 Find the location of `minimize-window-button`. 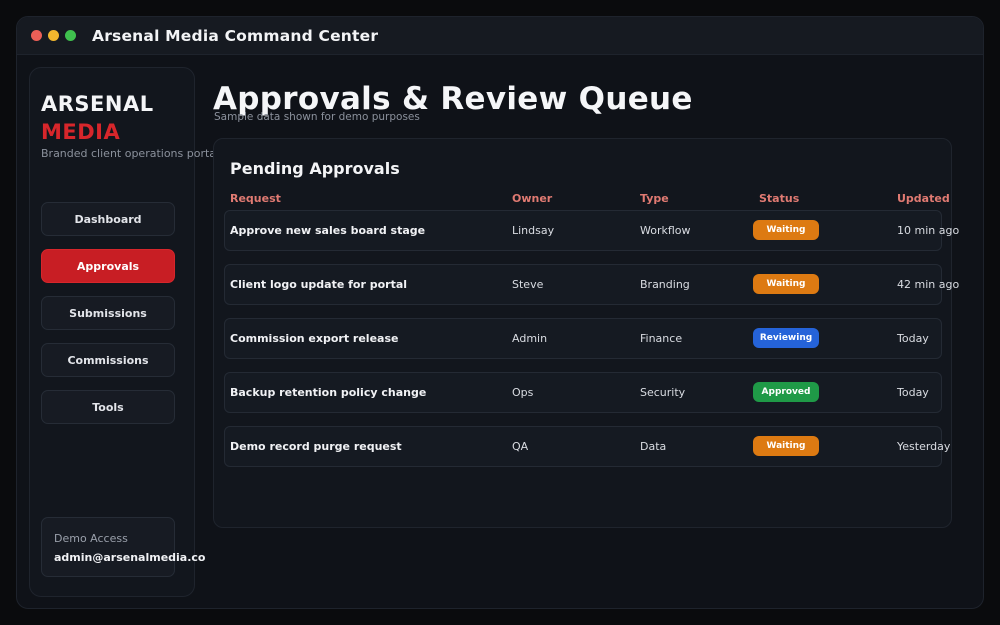

minimize-window-button is located at coordinates (53, 35).